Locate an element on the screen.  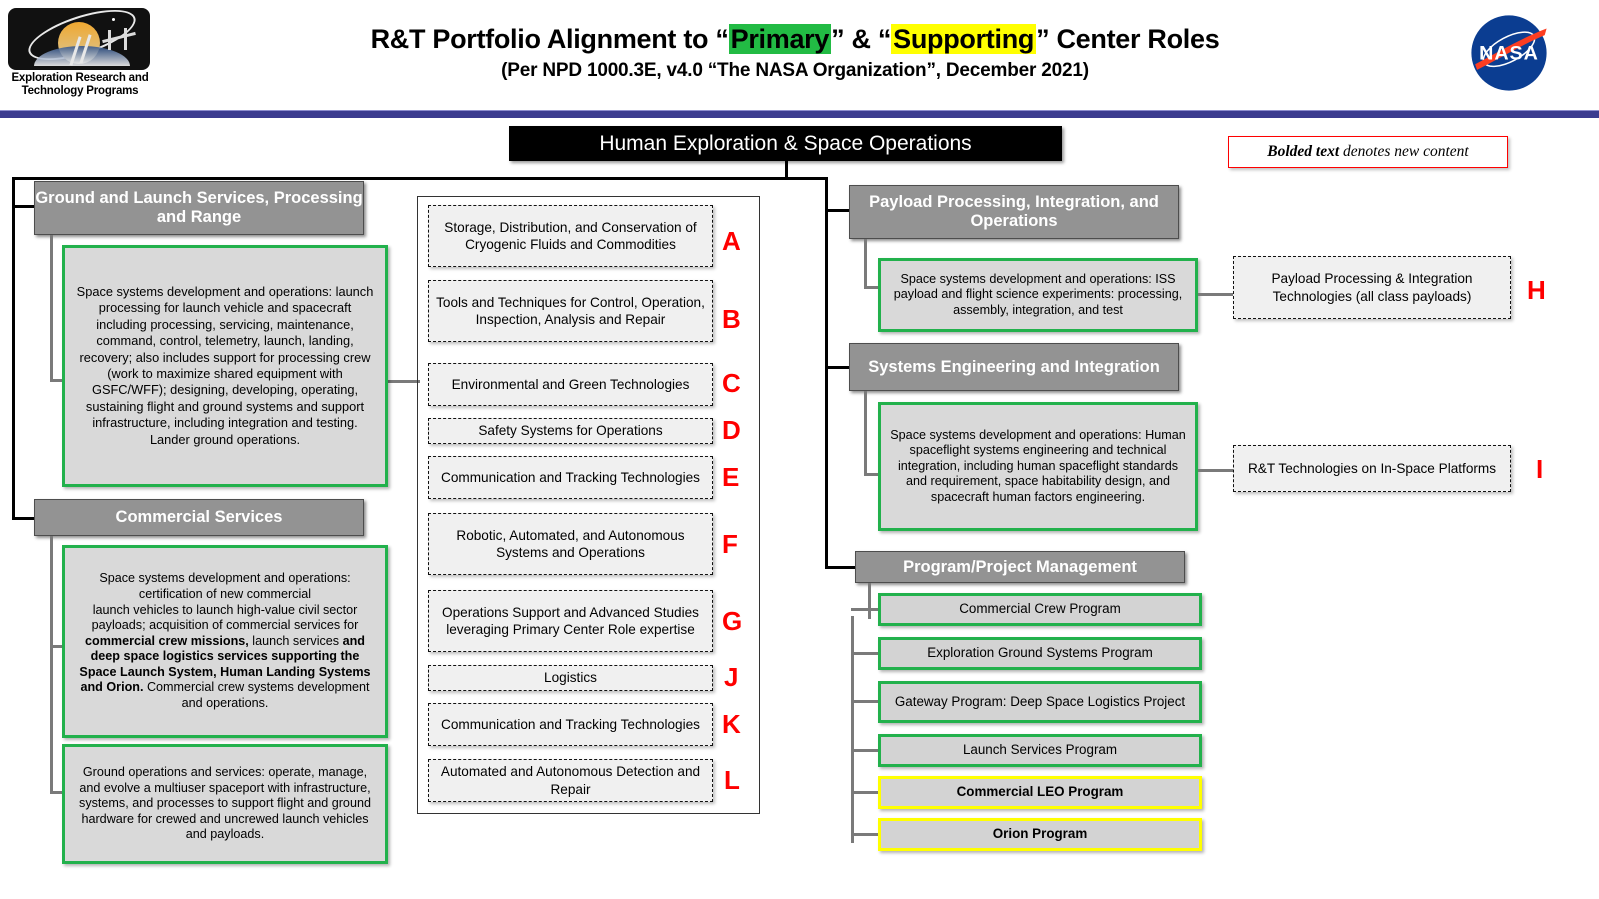
legend-bolded-text: Bolded text denotes new content is located at coordinates (1368, 152).